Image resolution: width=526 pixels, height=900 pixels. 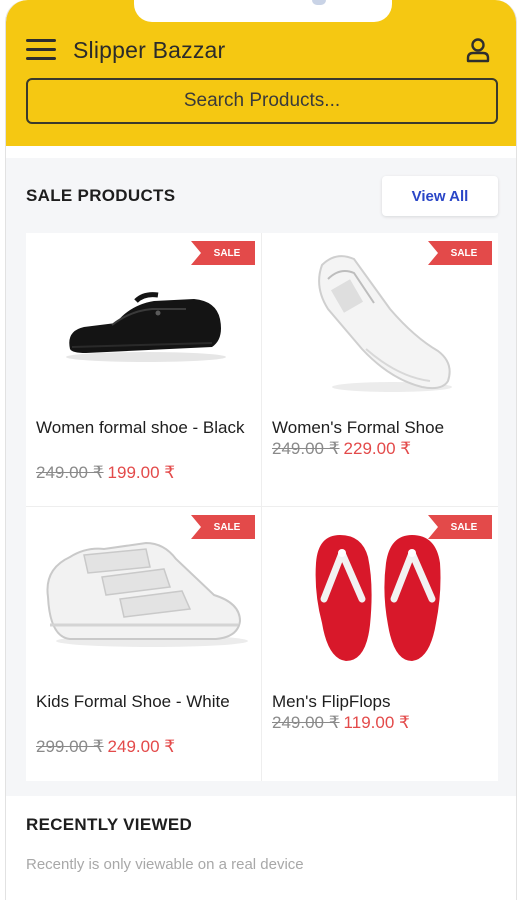 What do you see at coordinates (41, 50) in the screenshot?
I see `hamburger-menu-icon` at bounding box center [41, 50].